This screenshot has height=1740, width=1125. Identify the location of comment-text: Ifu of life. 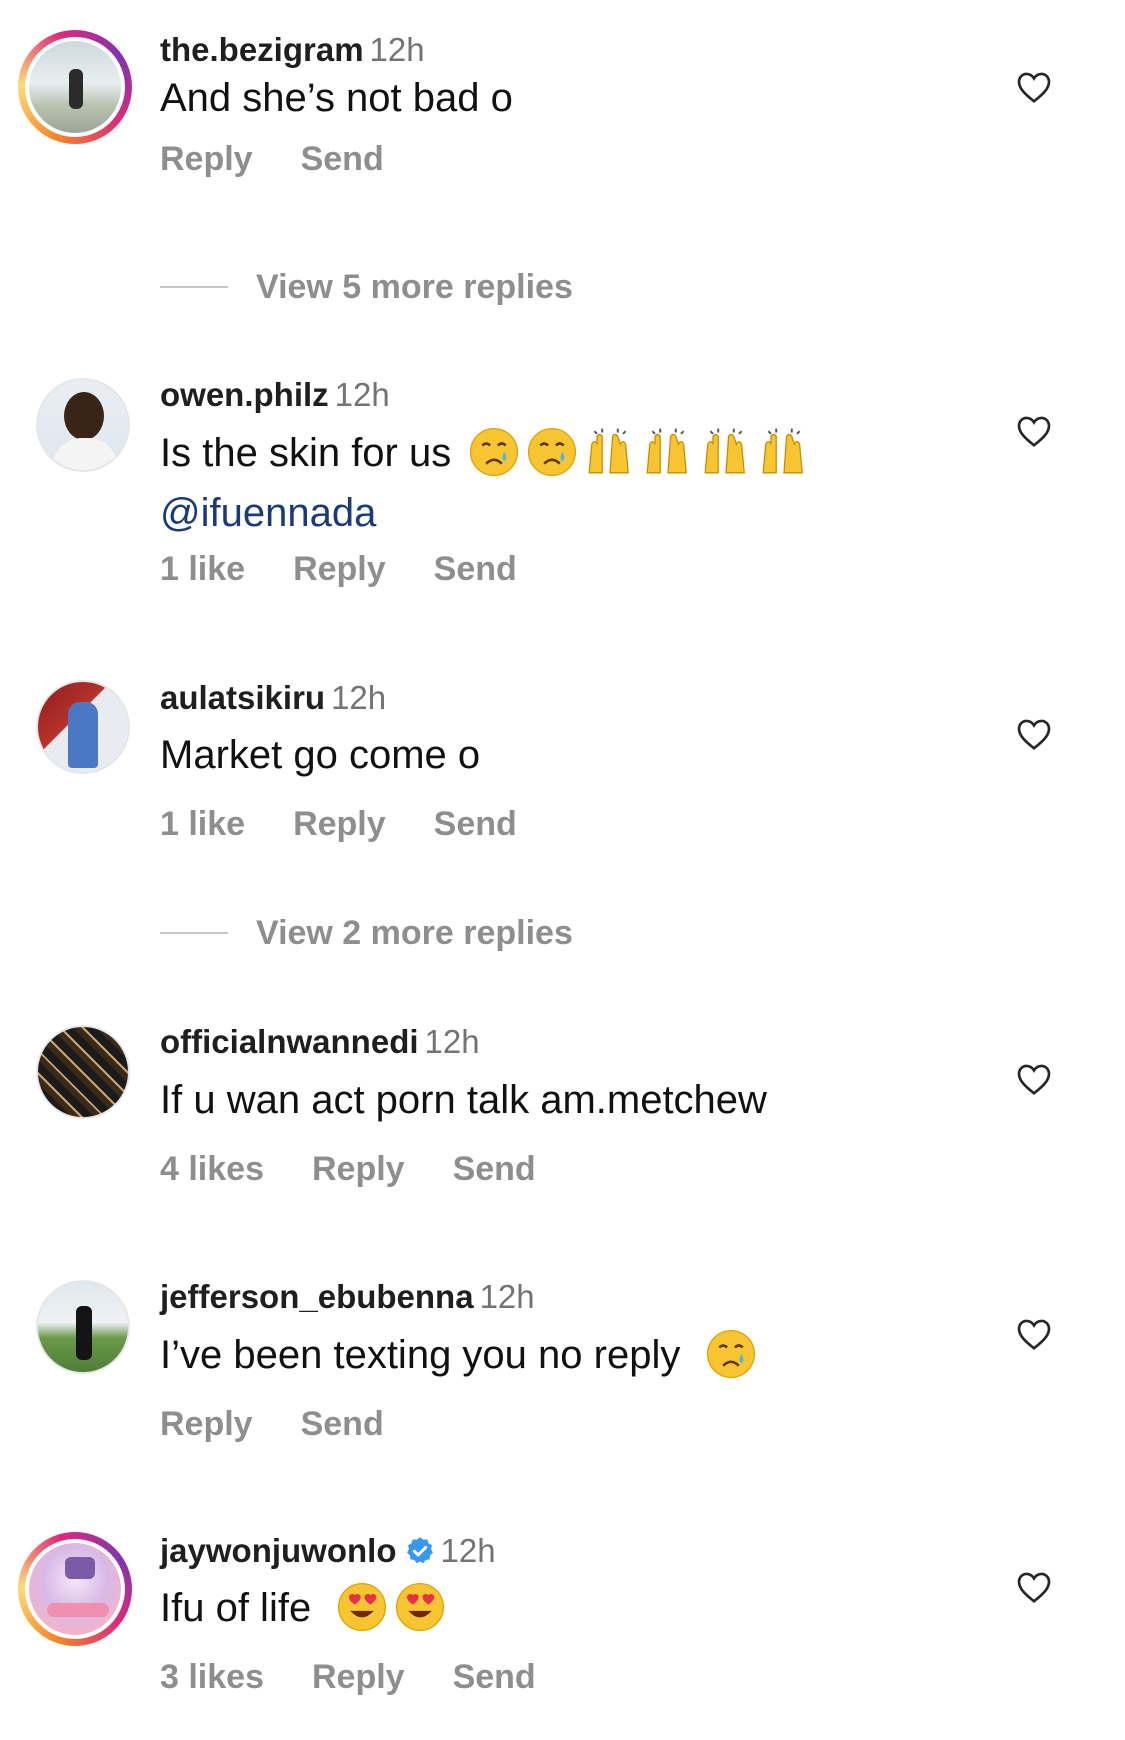
(540, 1608).